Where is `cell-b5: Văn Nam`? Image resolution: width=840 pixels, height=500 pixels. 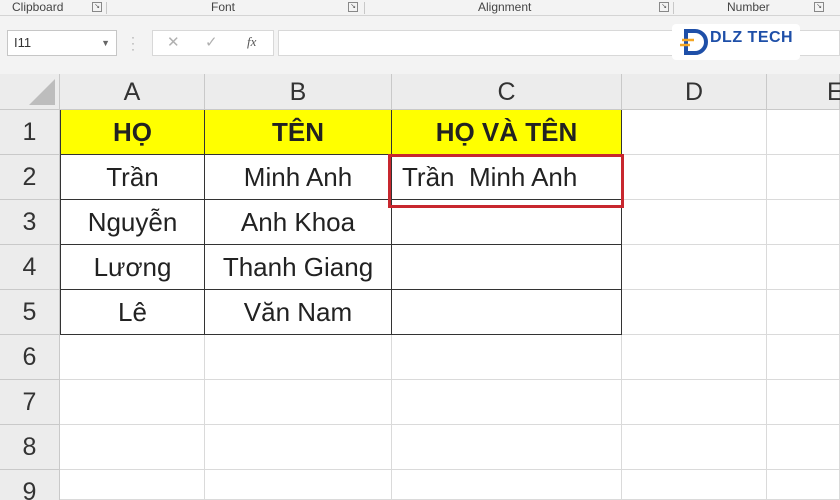
cell-b5: Văn Nam is located at coordinates (298, 312).